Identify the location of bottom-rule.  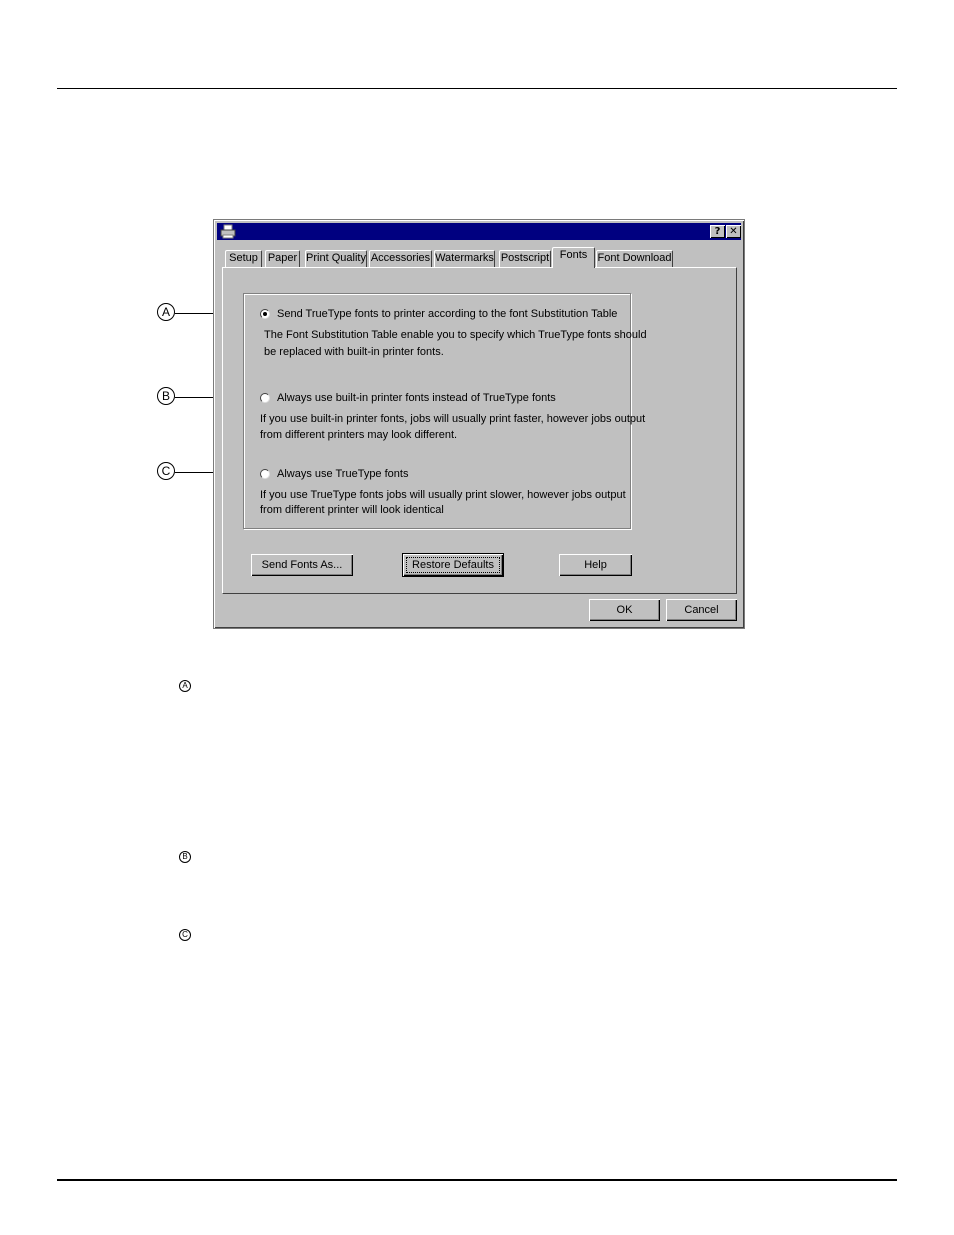
(477, 1180).